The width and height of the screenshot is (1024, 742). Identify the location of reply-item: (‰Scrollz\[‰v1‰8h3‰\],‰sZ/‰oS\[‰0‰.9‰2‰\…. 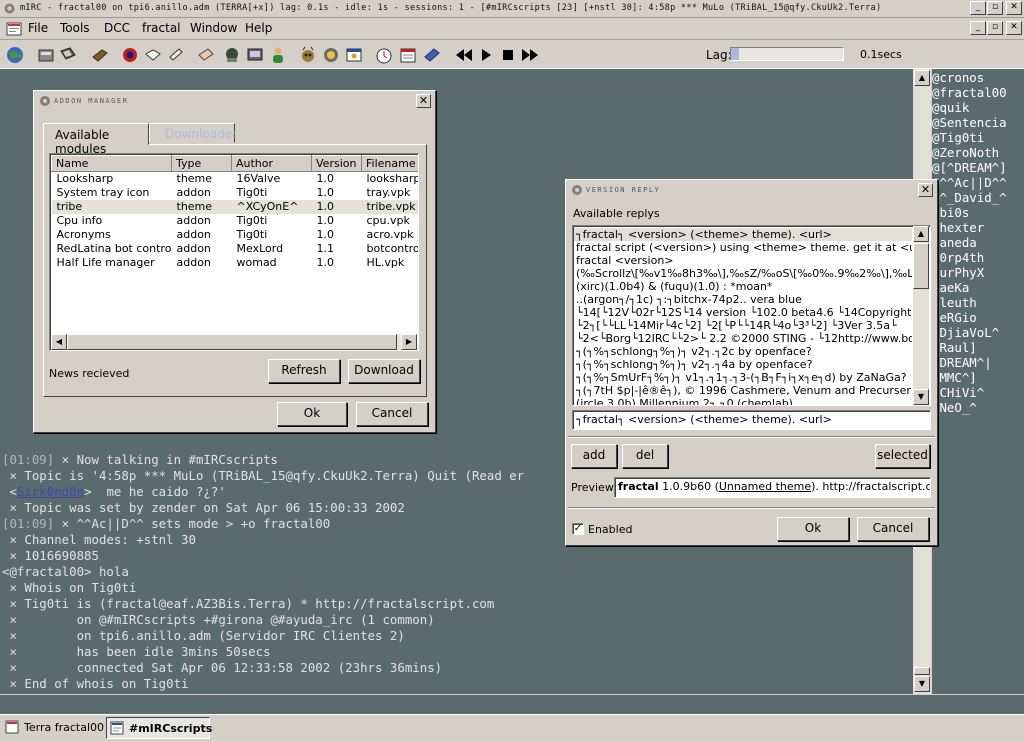
(743, 273).